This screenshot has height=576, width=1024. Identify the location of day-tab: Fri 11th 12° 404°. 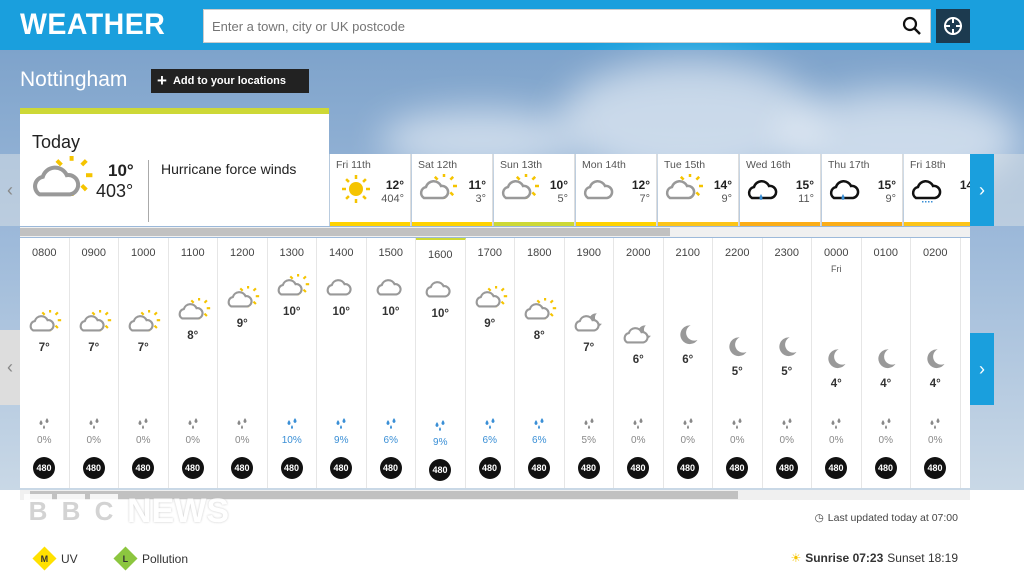
(370, 190).